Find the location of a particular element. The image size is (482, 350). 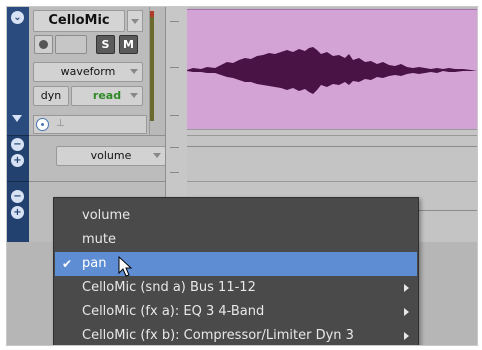

track-name-menu-arrow is located at coordinates (135, 21).